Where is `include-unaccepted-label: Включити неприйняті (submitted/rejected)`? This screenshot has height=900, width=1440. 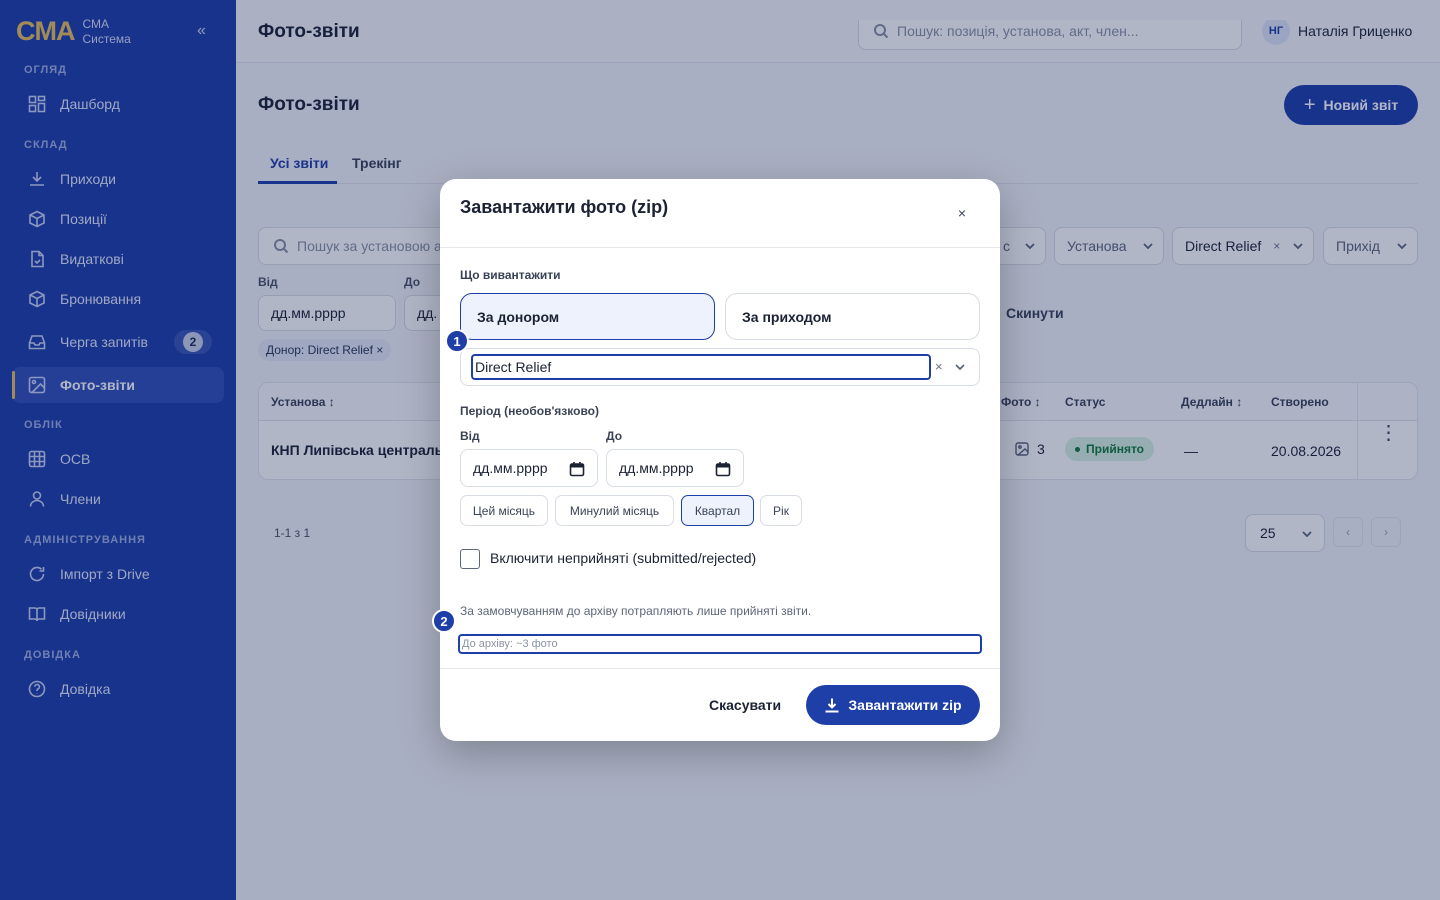
include-unaccepted-label: Включити неприйняті (submitted/rejected) is located at coordinates (623, 558).